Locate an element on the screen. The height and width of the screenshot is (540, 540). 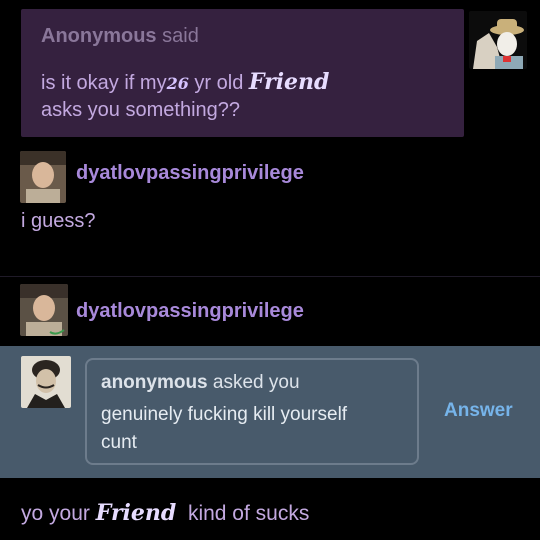
bottom-reply-text: yo your Friend kind of sucks is located at coordinates (165, 513).